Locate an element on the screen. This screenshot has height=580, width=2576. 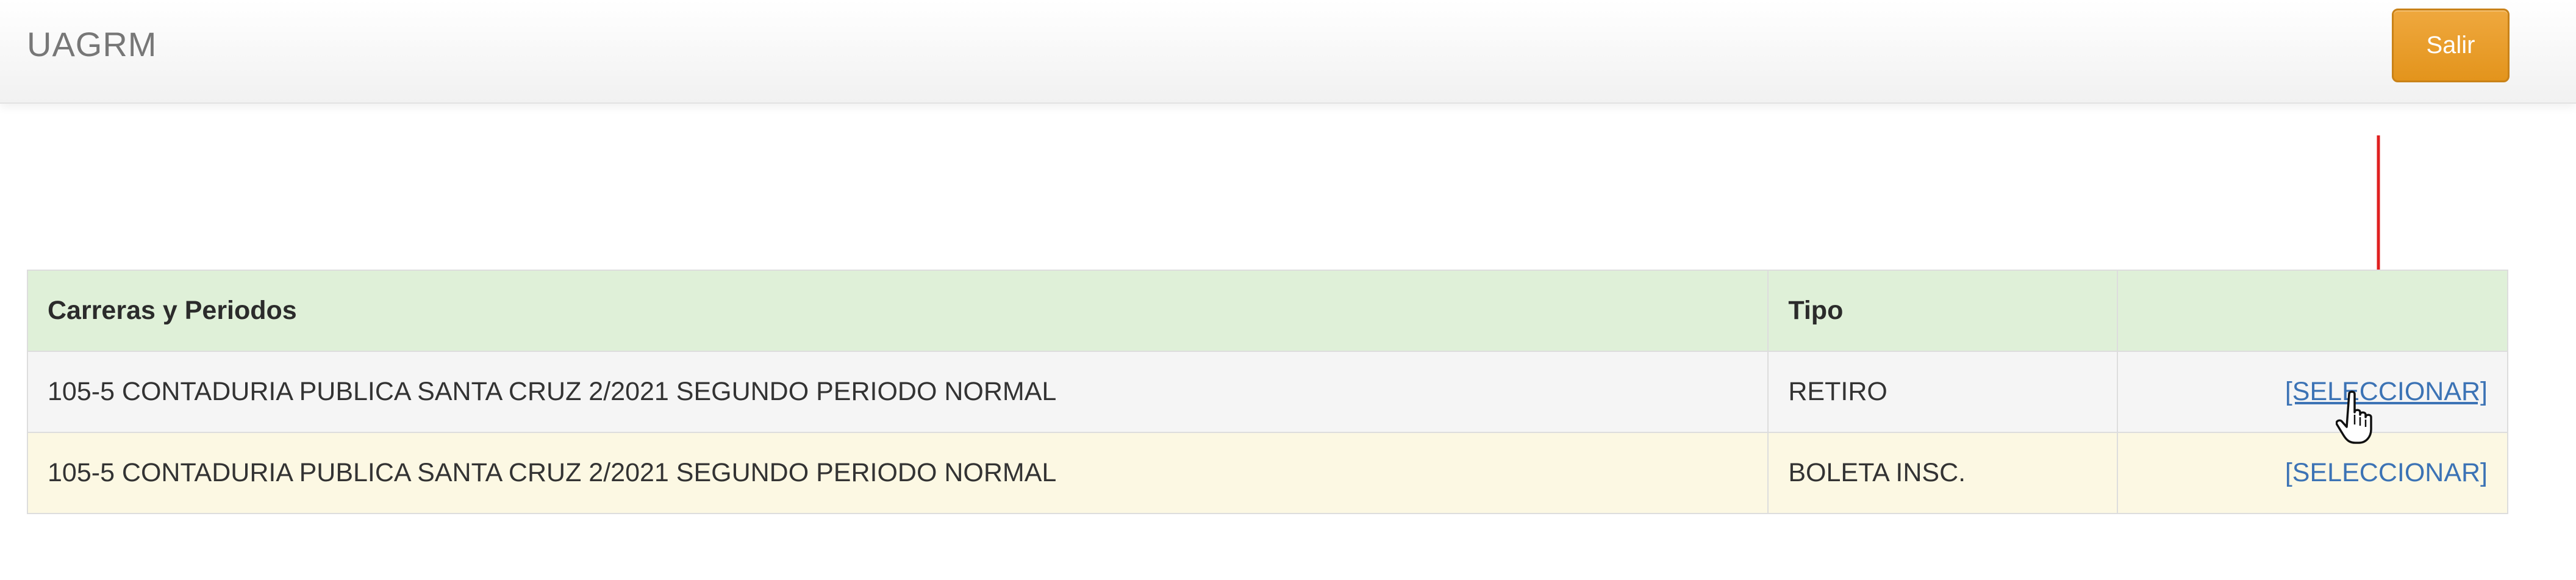
table-header-row: Carreras y Periodos Tipo is located at coordinates (1267, 311).